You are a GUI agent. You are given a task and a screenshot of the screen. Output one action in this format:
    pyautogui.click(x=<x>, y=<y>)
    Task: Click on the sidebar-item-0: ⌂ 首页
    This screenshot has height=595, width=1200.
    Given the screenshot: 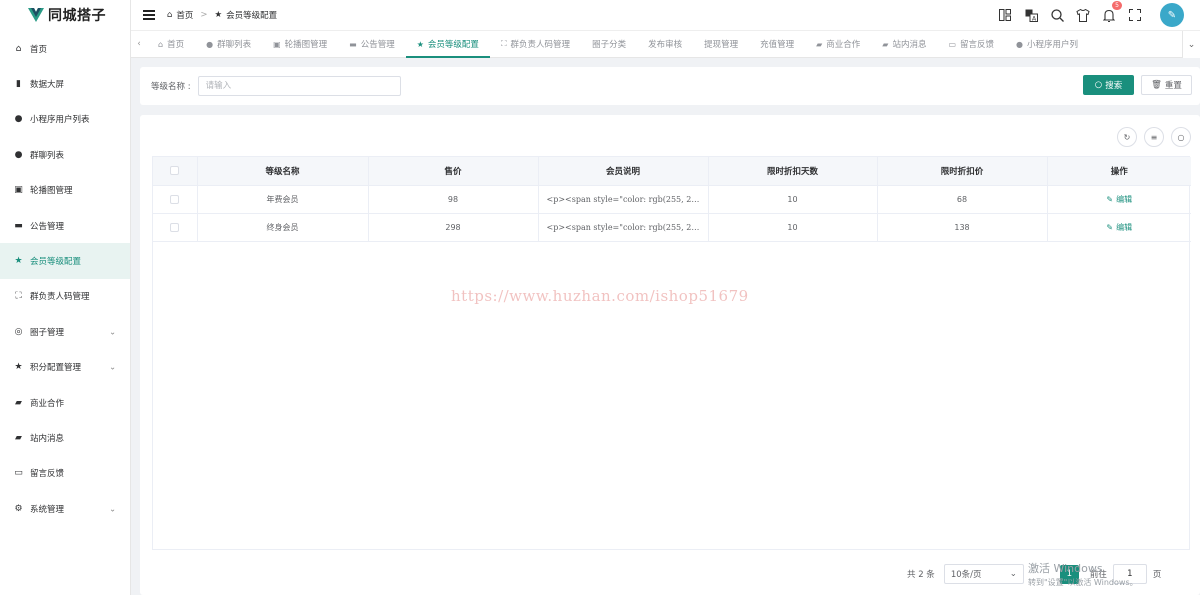 What is the action you would take?
    pyautogui.click(x=65, y=48)
    